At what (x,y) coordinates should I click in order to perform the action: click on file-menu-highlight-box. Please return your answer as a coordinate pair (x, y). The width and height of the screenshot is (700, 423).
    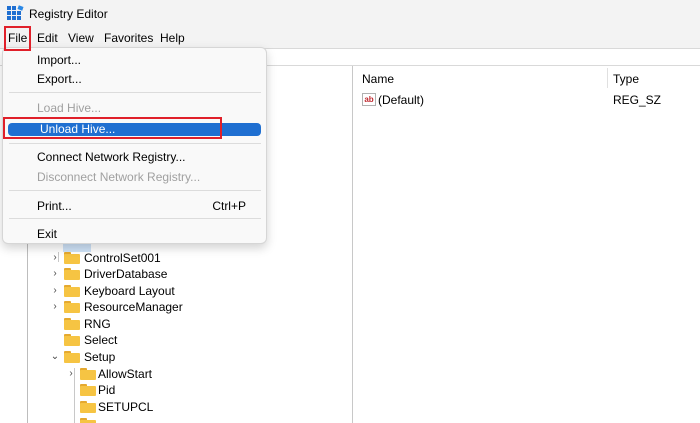
    Looking at the image, I should click on (17, 38).